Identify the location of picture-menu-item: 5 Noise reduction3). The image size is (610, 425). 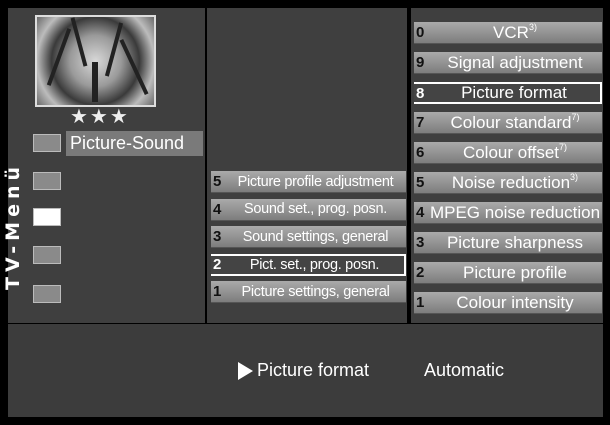
(508, 183).